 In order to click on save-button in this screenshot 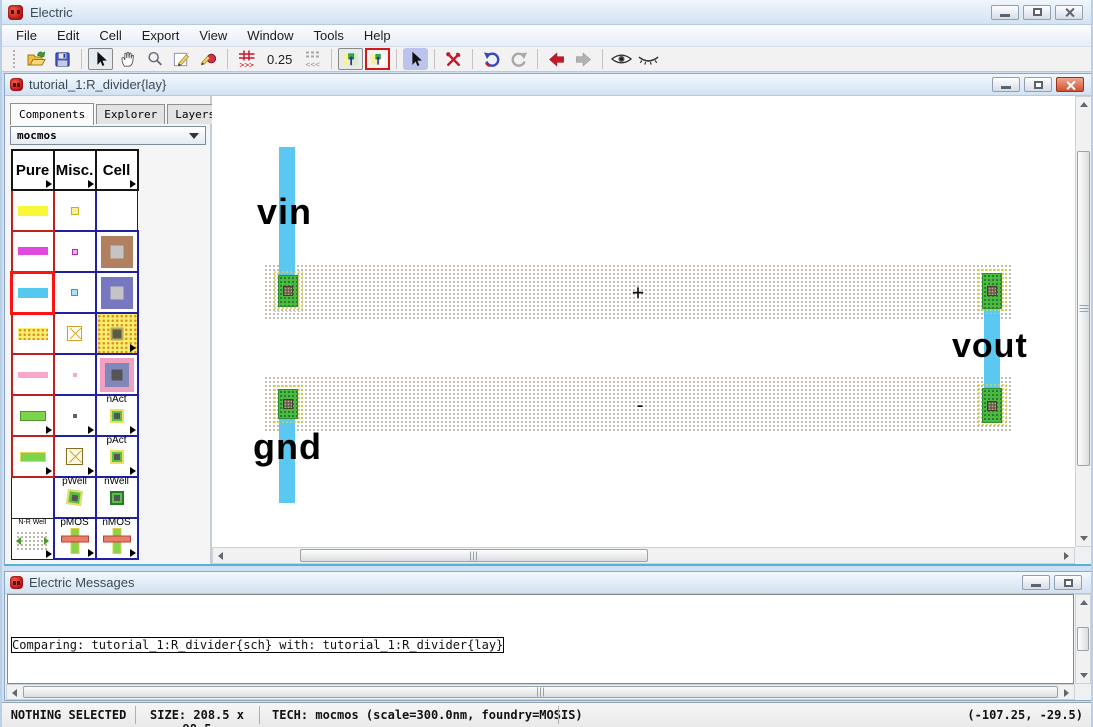, I will do `click(62, 59)`.